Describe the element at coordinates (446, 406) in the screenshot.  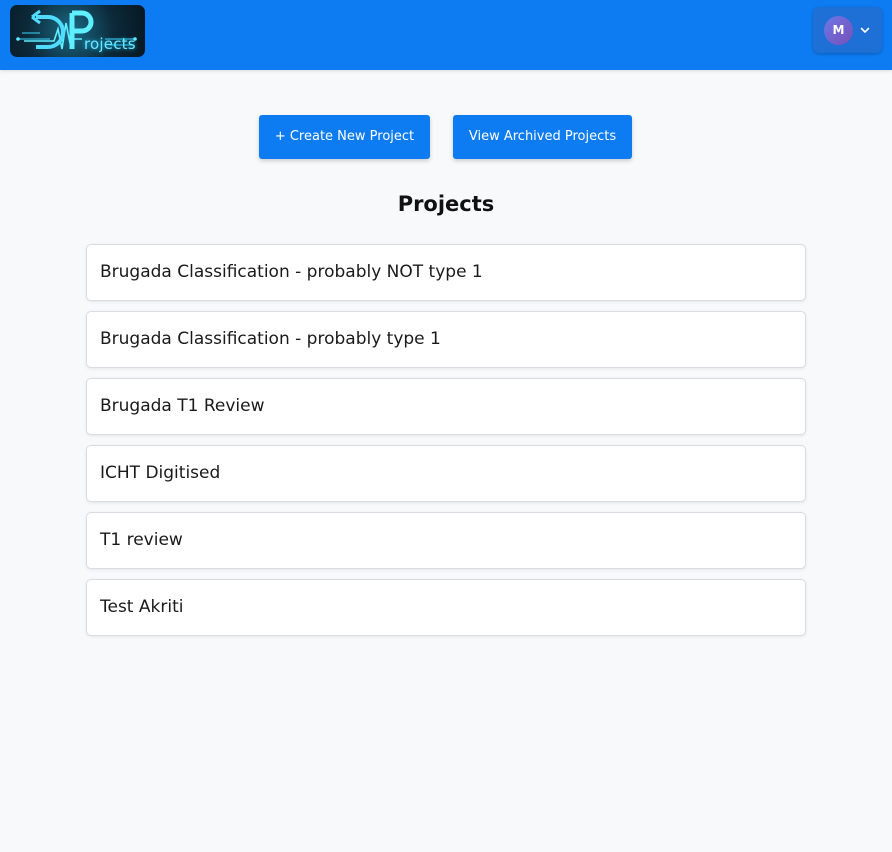
I see `project-item: Brugada T1 Review` at that location.